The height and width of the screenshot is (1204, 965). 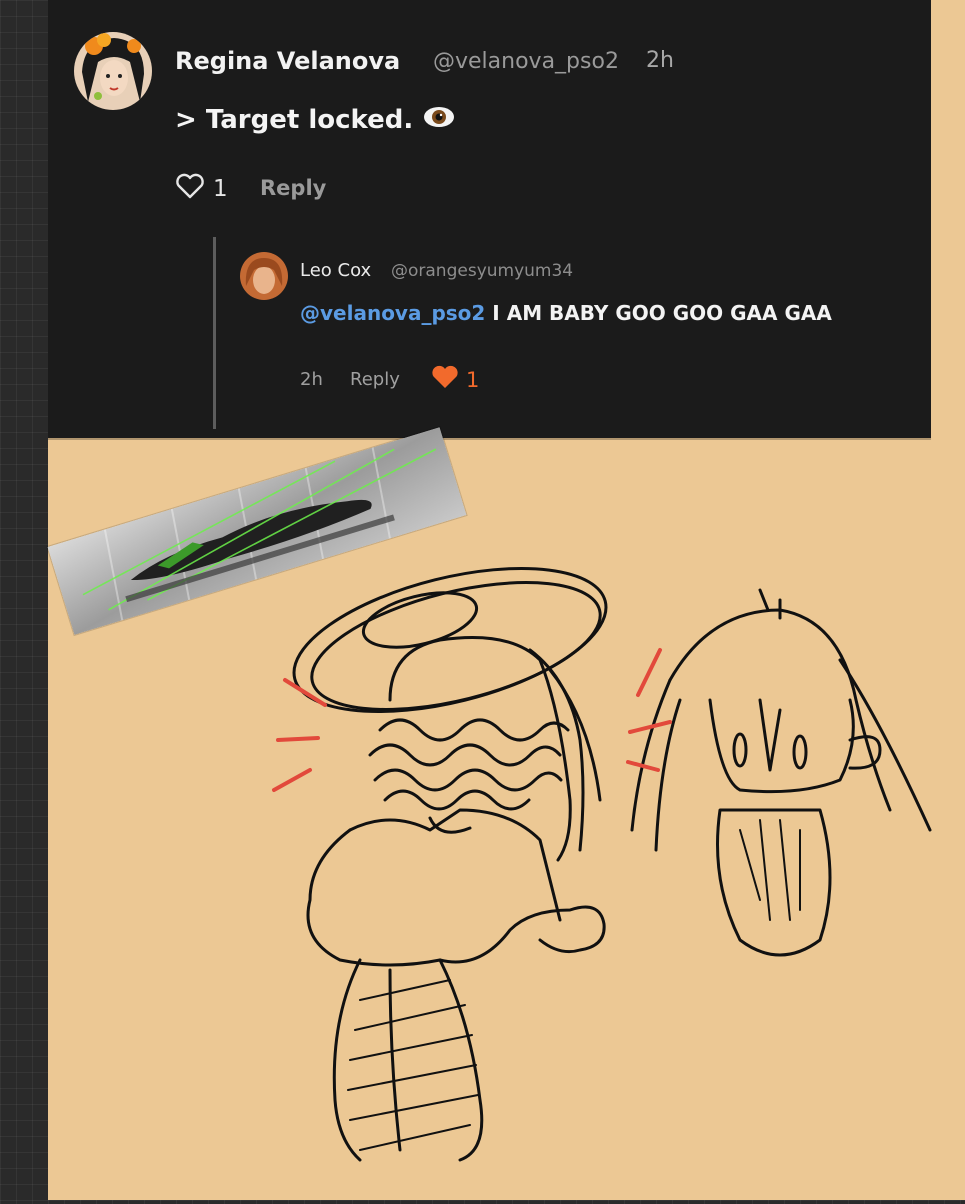 I want to click on reply-body: @velanova_pso2 I AM BABY GOO GOO GAA GAA, so click(x=566, y=313).